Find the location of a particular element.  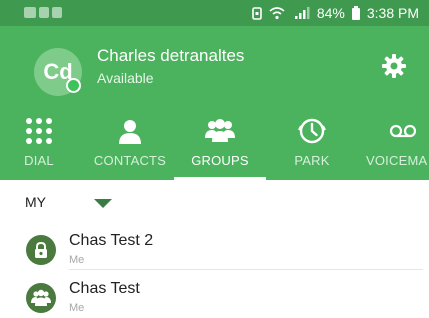

tab-voicemail: VOICEMA is located at coordinates (394, 148).